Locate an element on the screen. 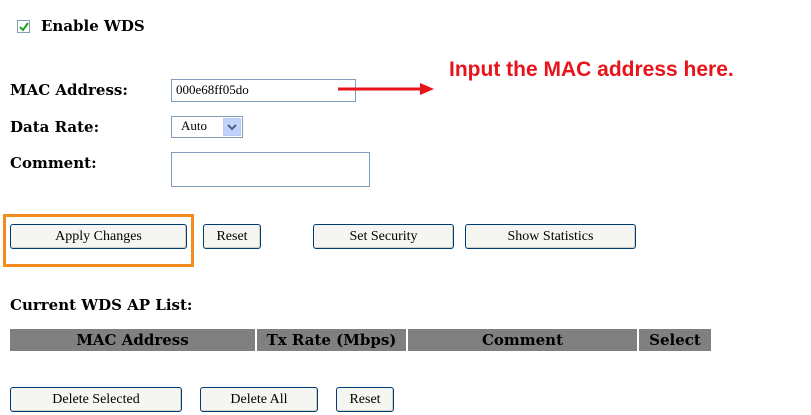  data-rate-label: Data Rate: is located at coordinates (55, 127).